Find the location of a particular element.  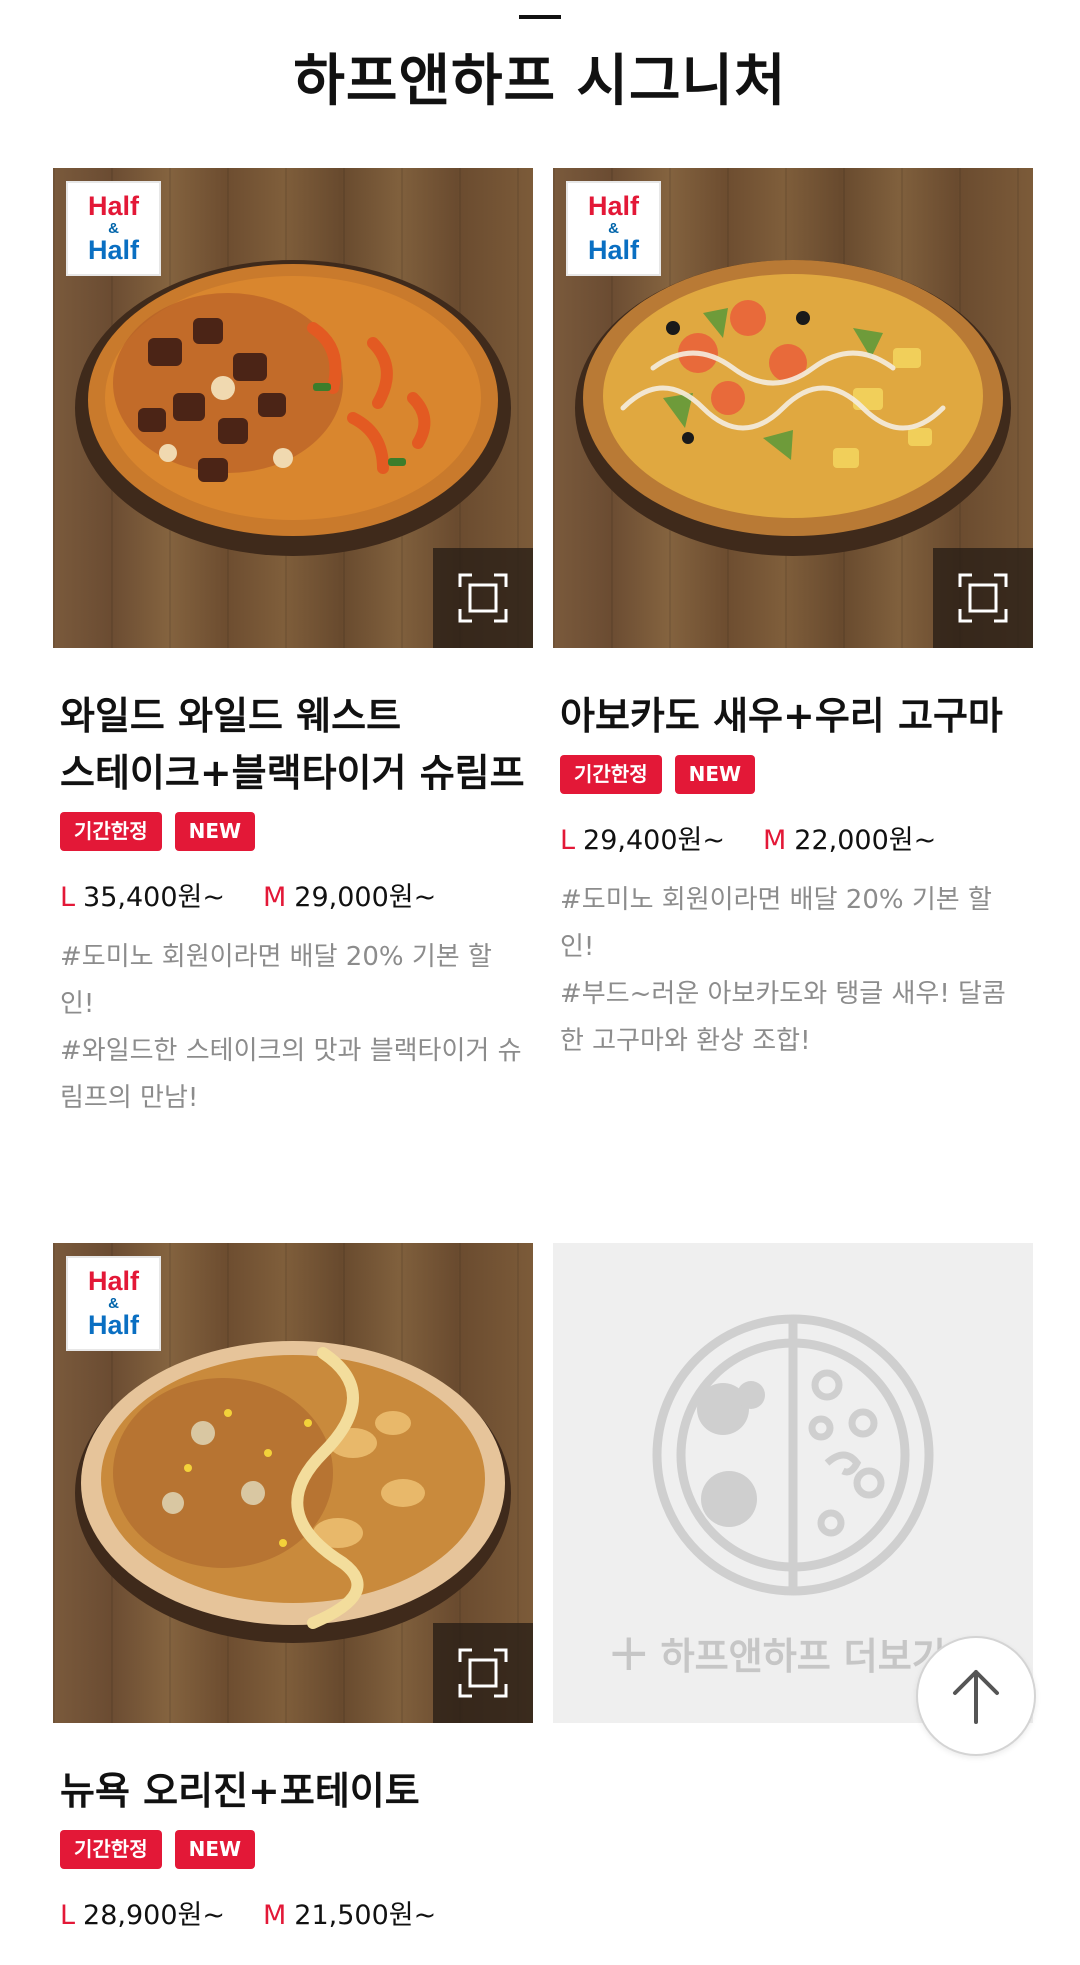

section-divider is located at coordinates (540, 17).